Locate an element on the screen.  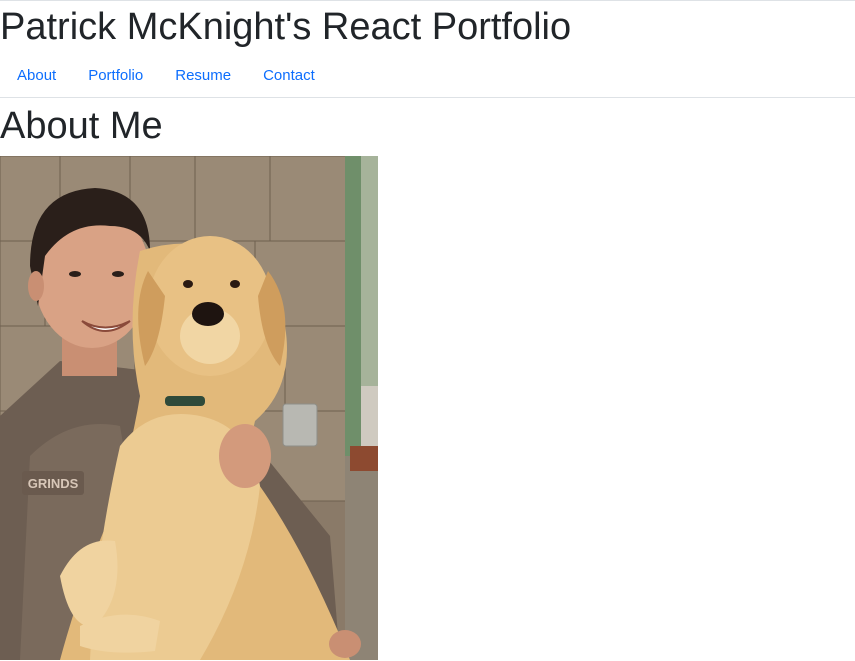
main-nav: About Portfolio Resume Contact is located at coordinates (427, 75).